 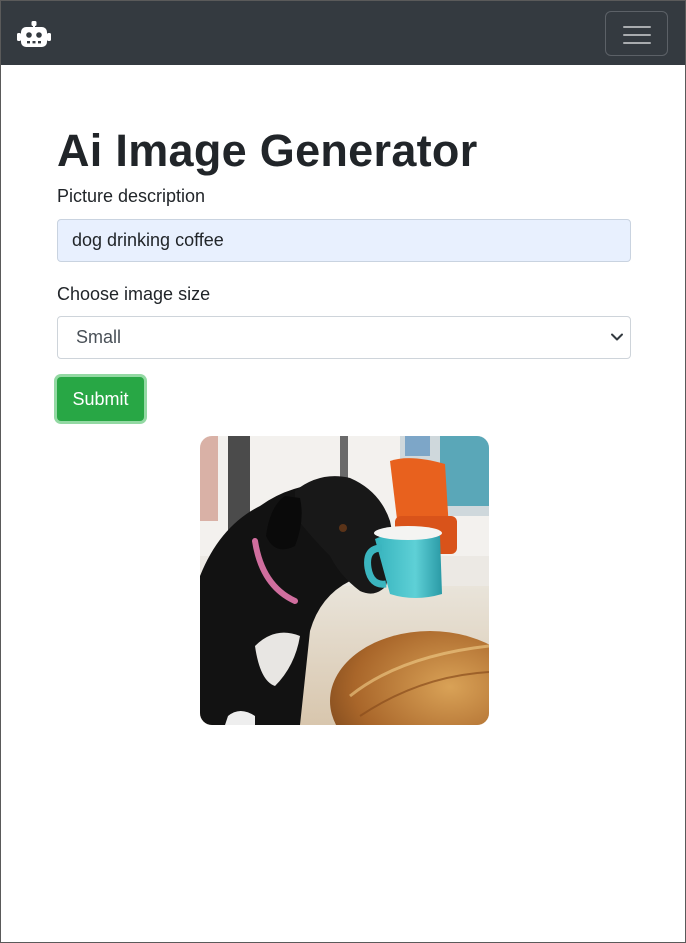 What do you see at coordinates (343, 33) in the screenshot?
I see `navbar` at bounding box center [343, 33].